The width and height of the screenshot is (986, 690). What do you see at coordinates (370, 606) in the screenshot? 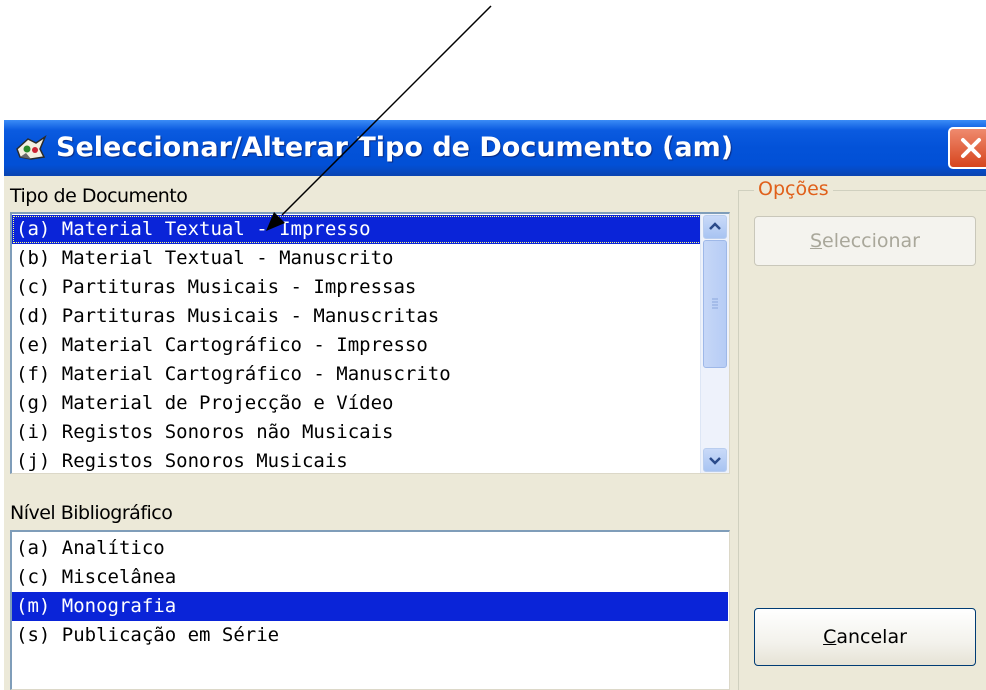
I see `list-item: (m) Monografia` at bounding box center [370, 606].